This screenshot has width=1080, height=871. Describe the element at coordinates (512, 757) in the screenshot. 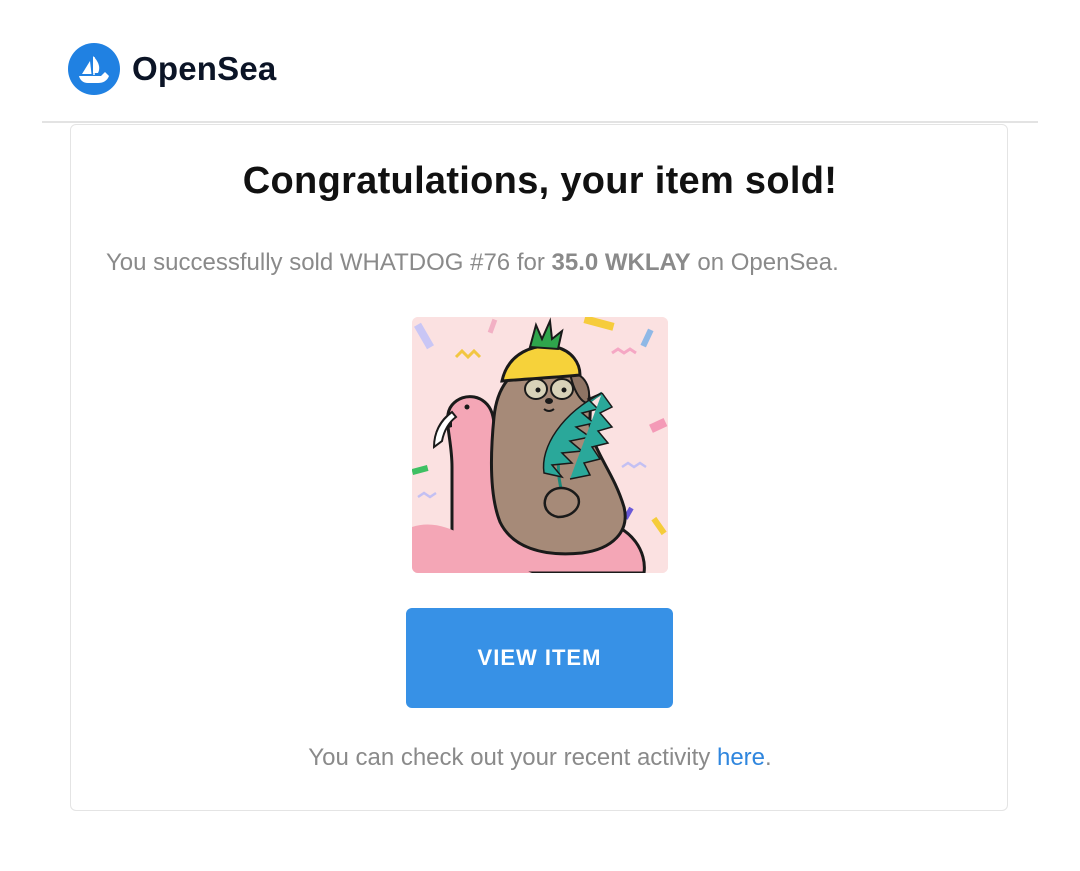

I see `footer-prefix: You can check out your recent activity` at that location.